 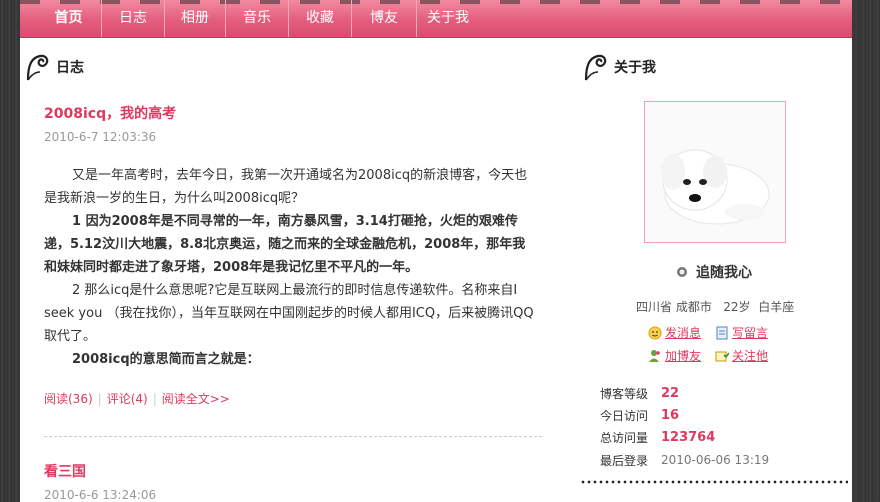 What do you see at coordinates (133, 18) in the screenshot?
I see `nav-item-blog: 日志` at bounding box center [133, 18].